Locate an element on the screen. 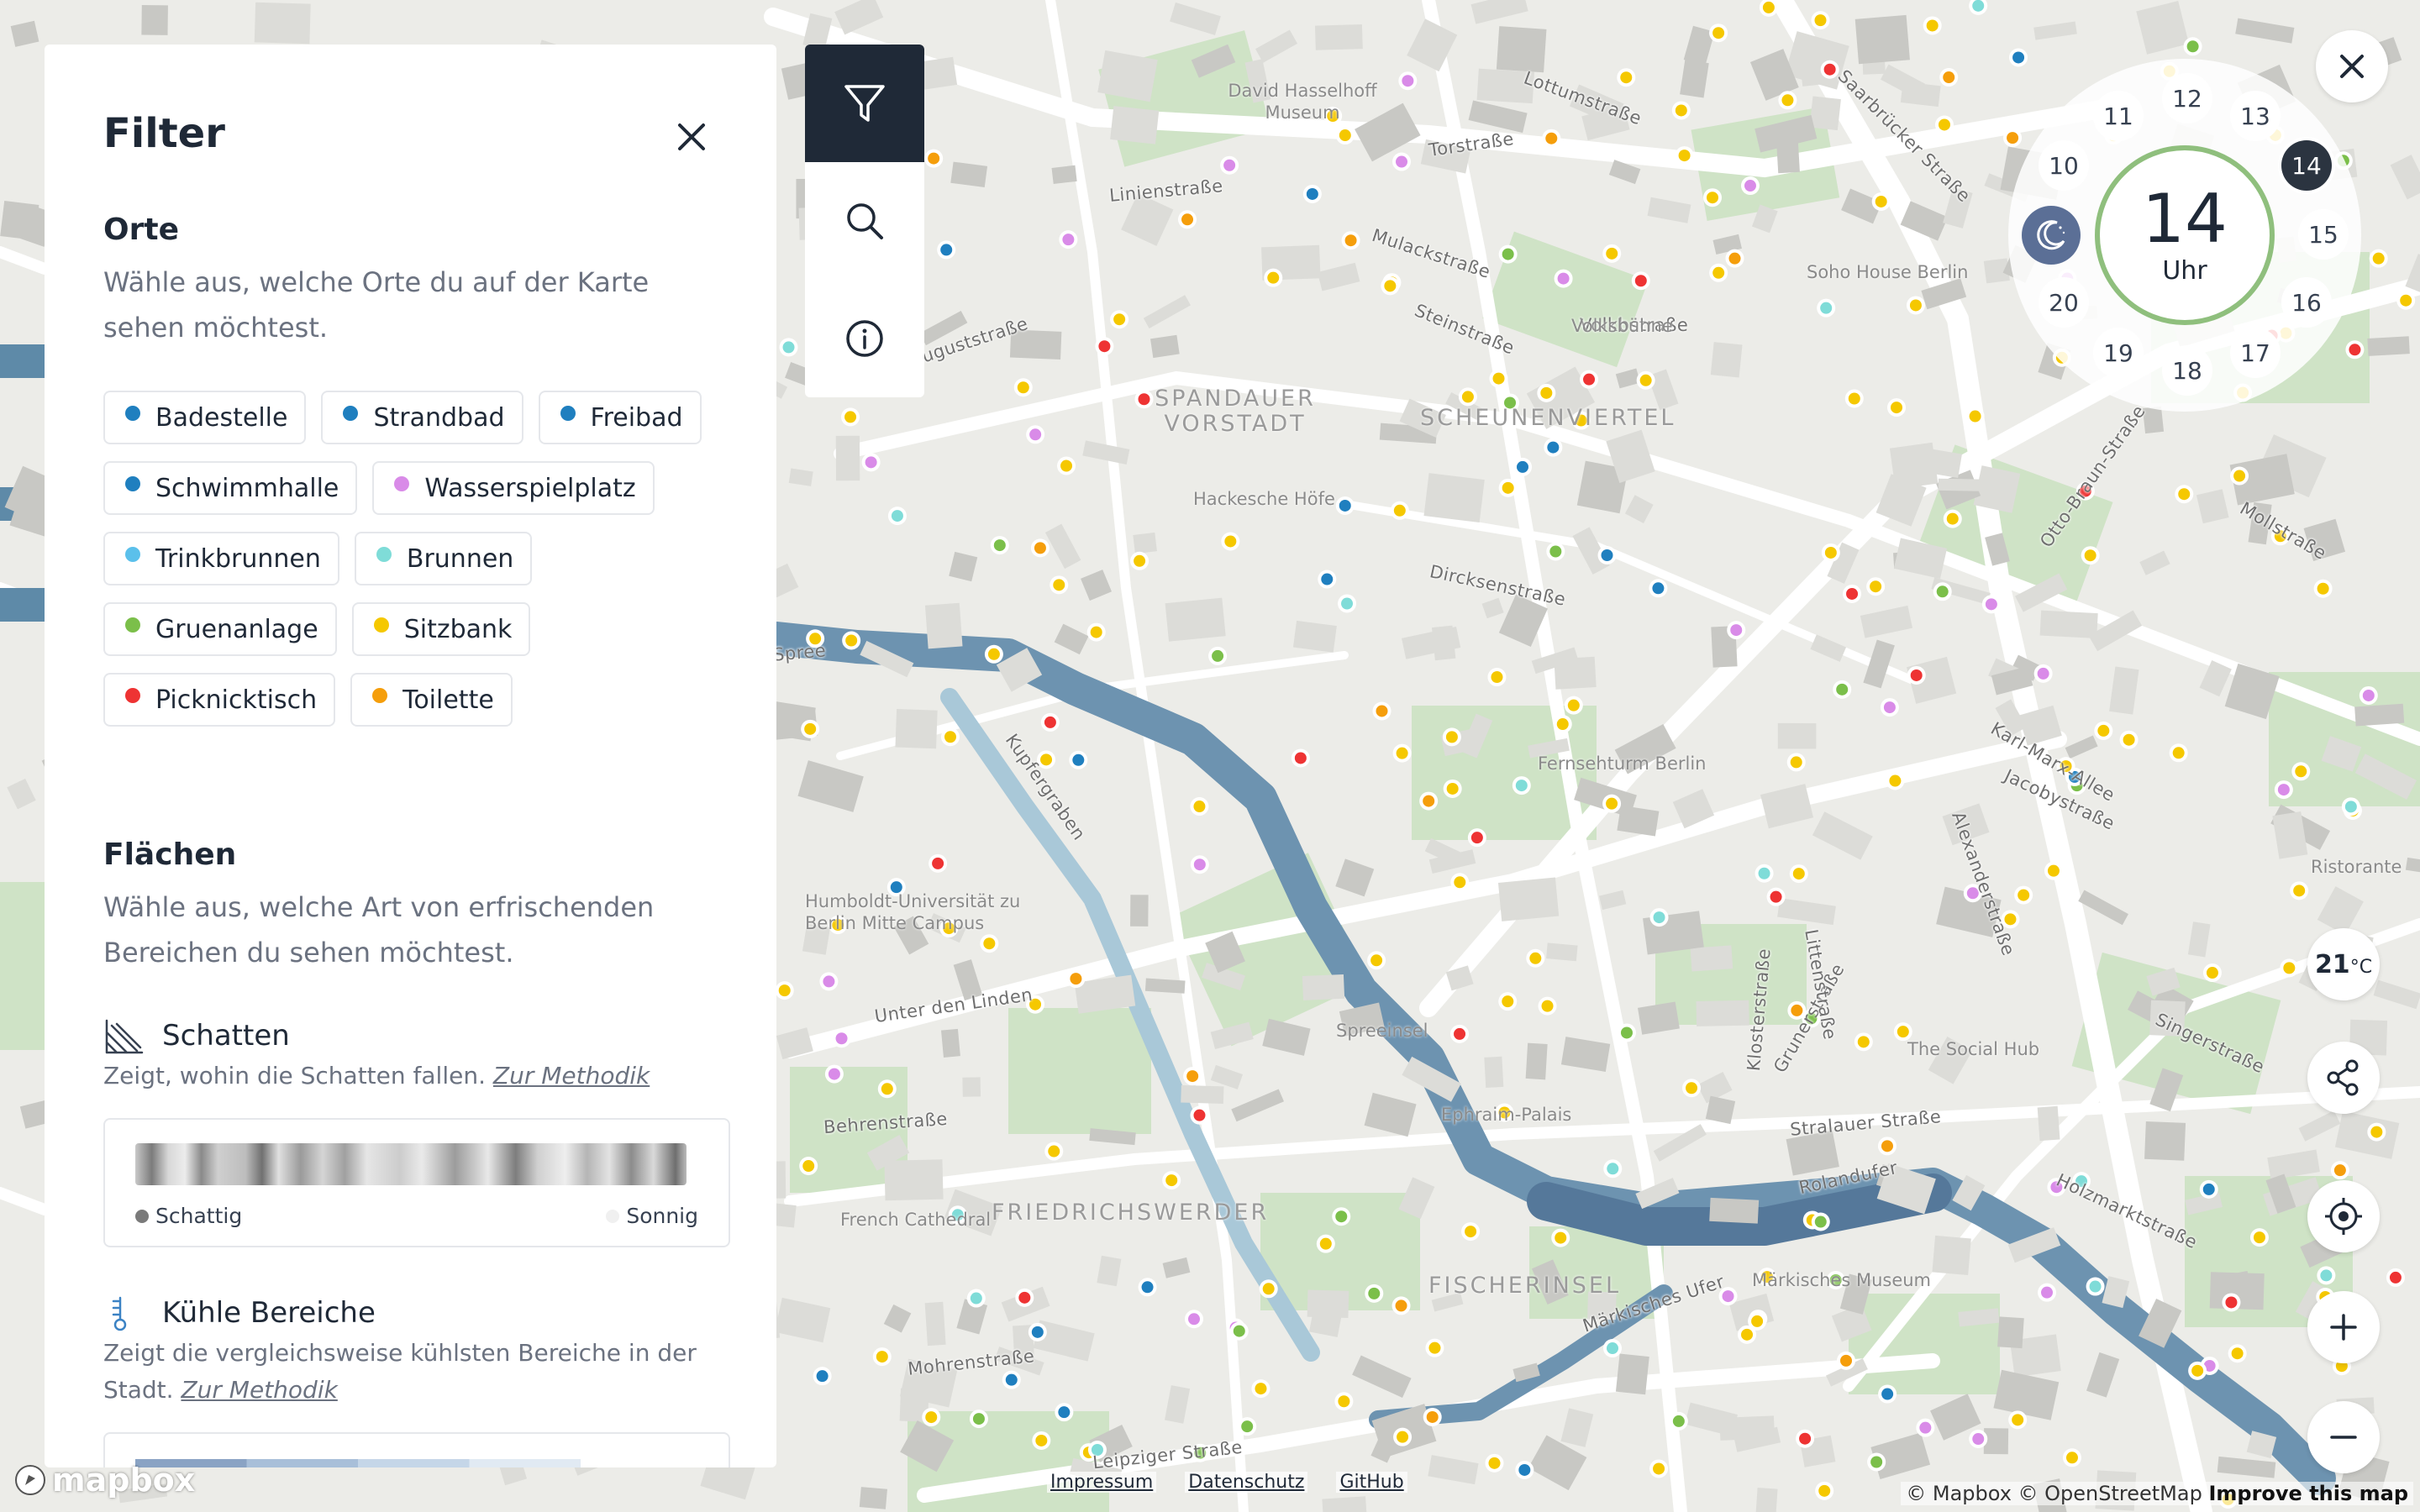 This screenshot has width=2420, height=1512. schatten-legend: Schattig Sonnig is located at coordinates (416, 1182).